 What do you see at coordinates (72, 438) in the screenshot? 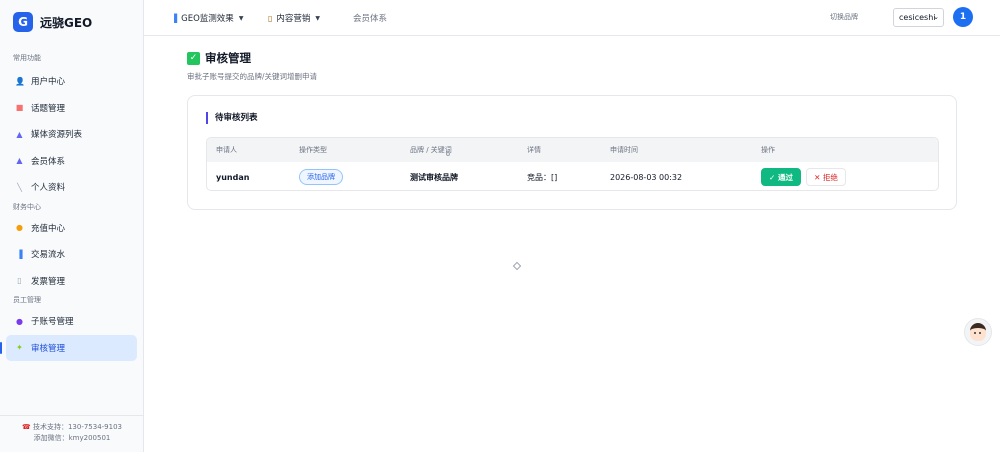
I see `support-wechat: 添加微信：kmy200501` at bounding box center [72, 438].